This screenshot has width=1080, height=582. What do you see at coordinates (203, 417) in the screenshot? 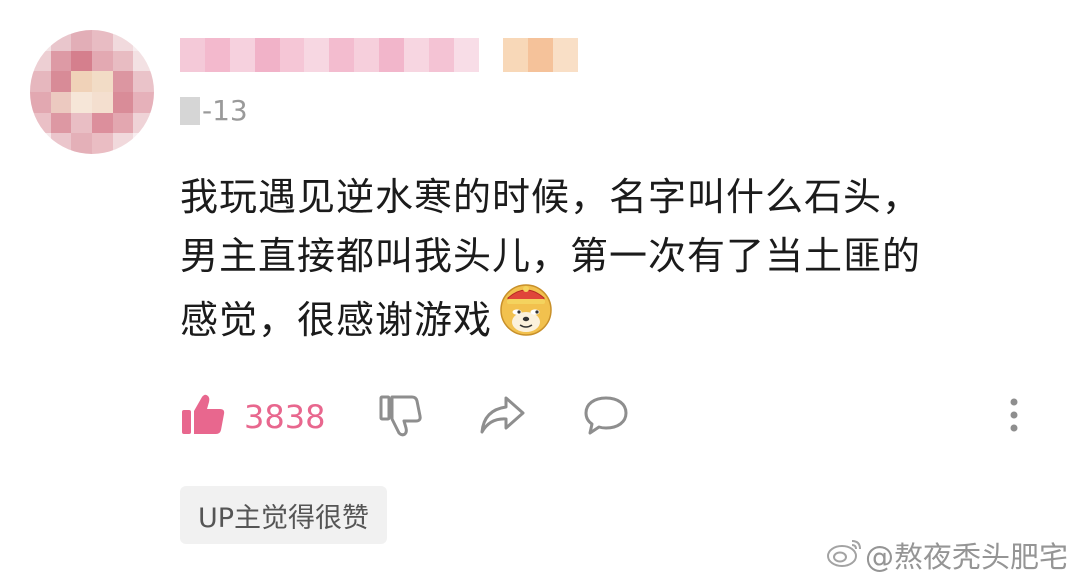
I see `thumbs-up-icon` at bounding box center [203, 417].